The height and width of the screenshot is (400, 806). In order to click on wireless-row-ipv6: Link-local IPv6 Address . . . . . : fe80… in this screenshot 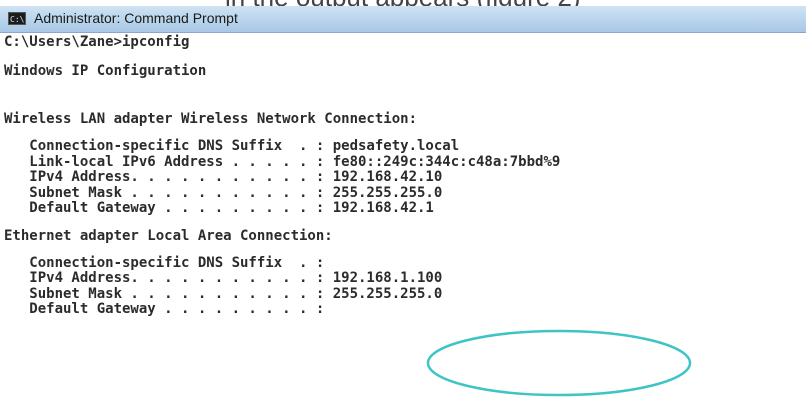, I will do `click(282, 161)`.